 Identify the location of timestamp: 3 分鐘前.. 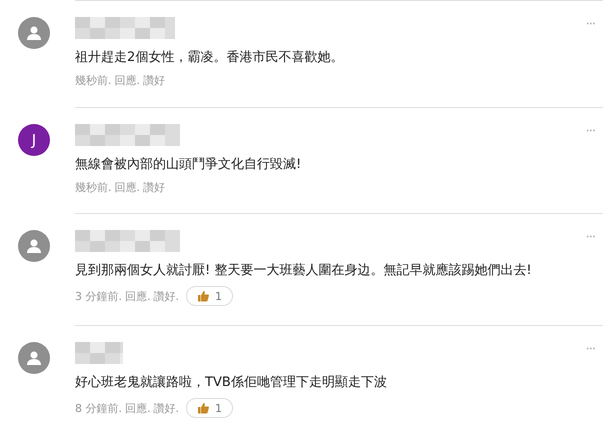
(98, 296).